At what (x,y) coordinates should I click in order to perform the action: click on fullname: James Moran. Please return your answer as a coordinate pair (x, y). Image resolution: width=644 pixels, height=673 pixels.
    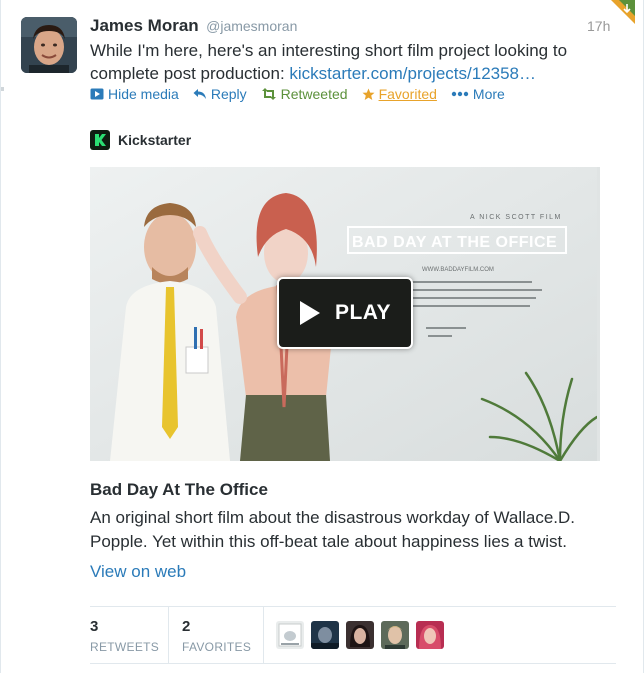
    Looking at the image, I should click on (144, 25).